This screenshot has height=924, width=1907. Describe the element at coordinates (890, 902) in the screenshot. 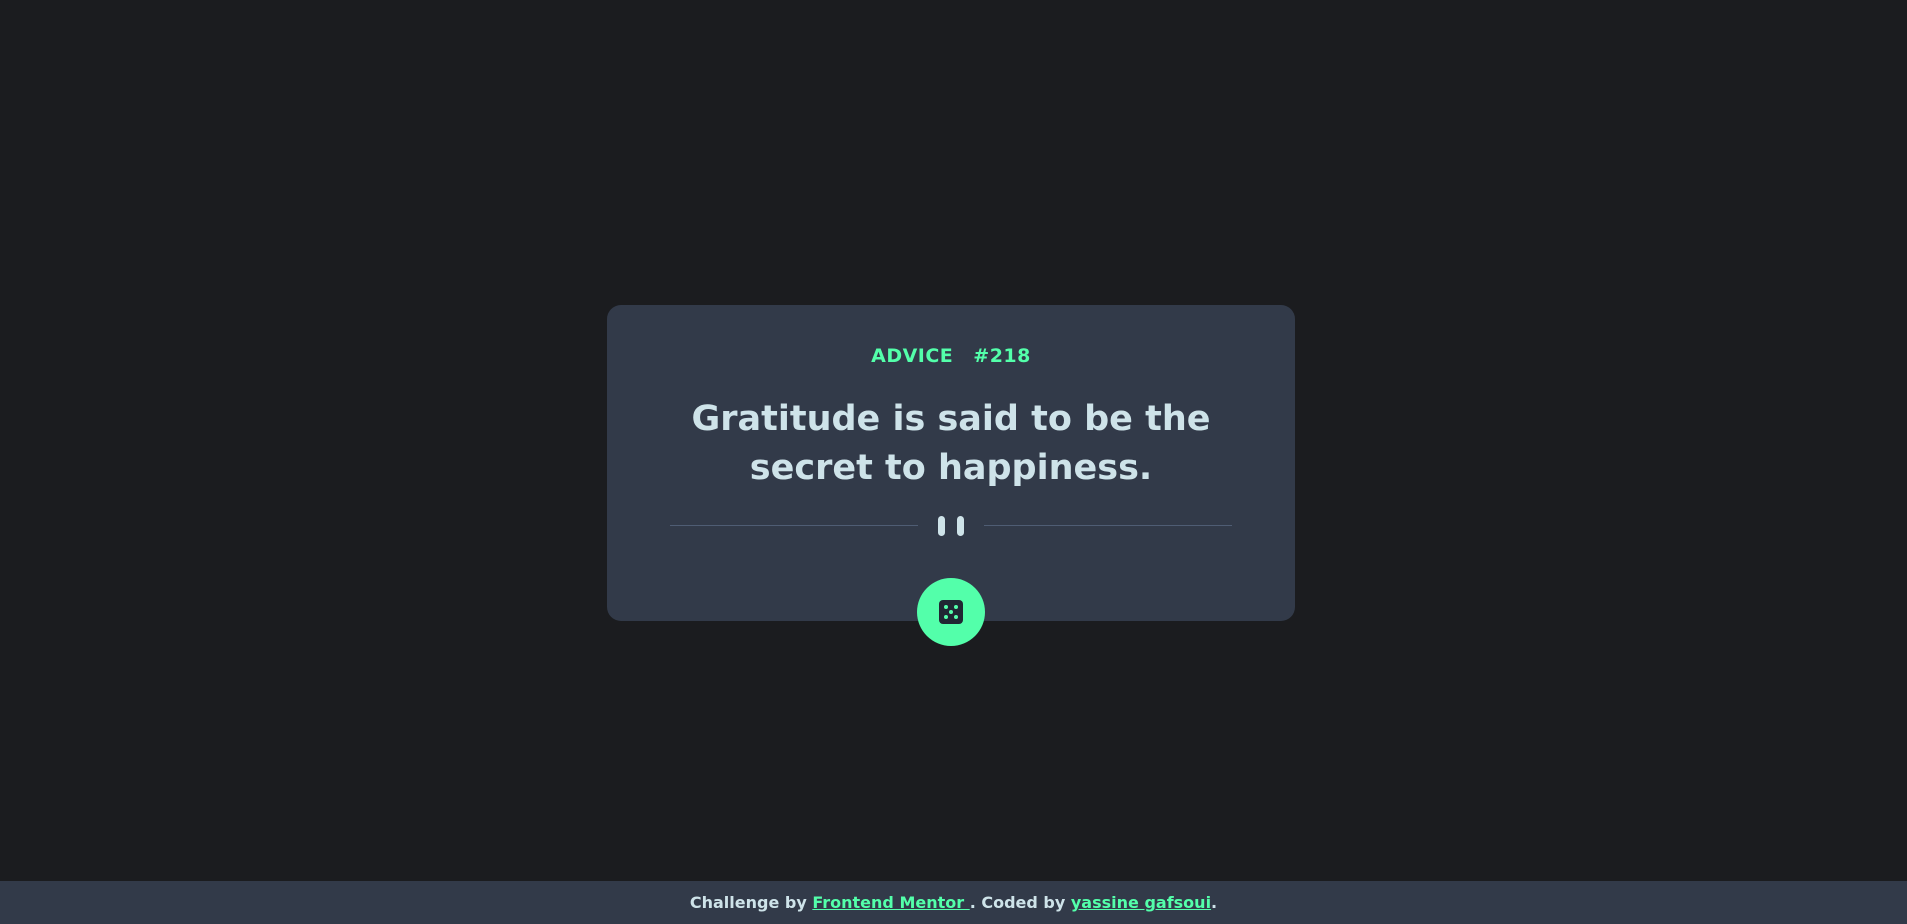

I see `frontend-mentor-link: Frontend Mentor` at that location.